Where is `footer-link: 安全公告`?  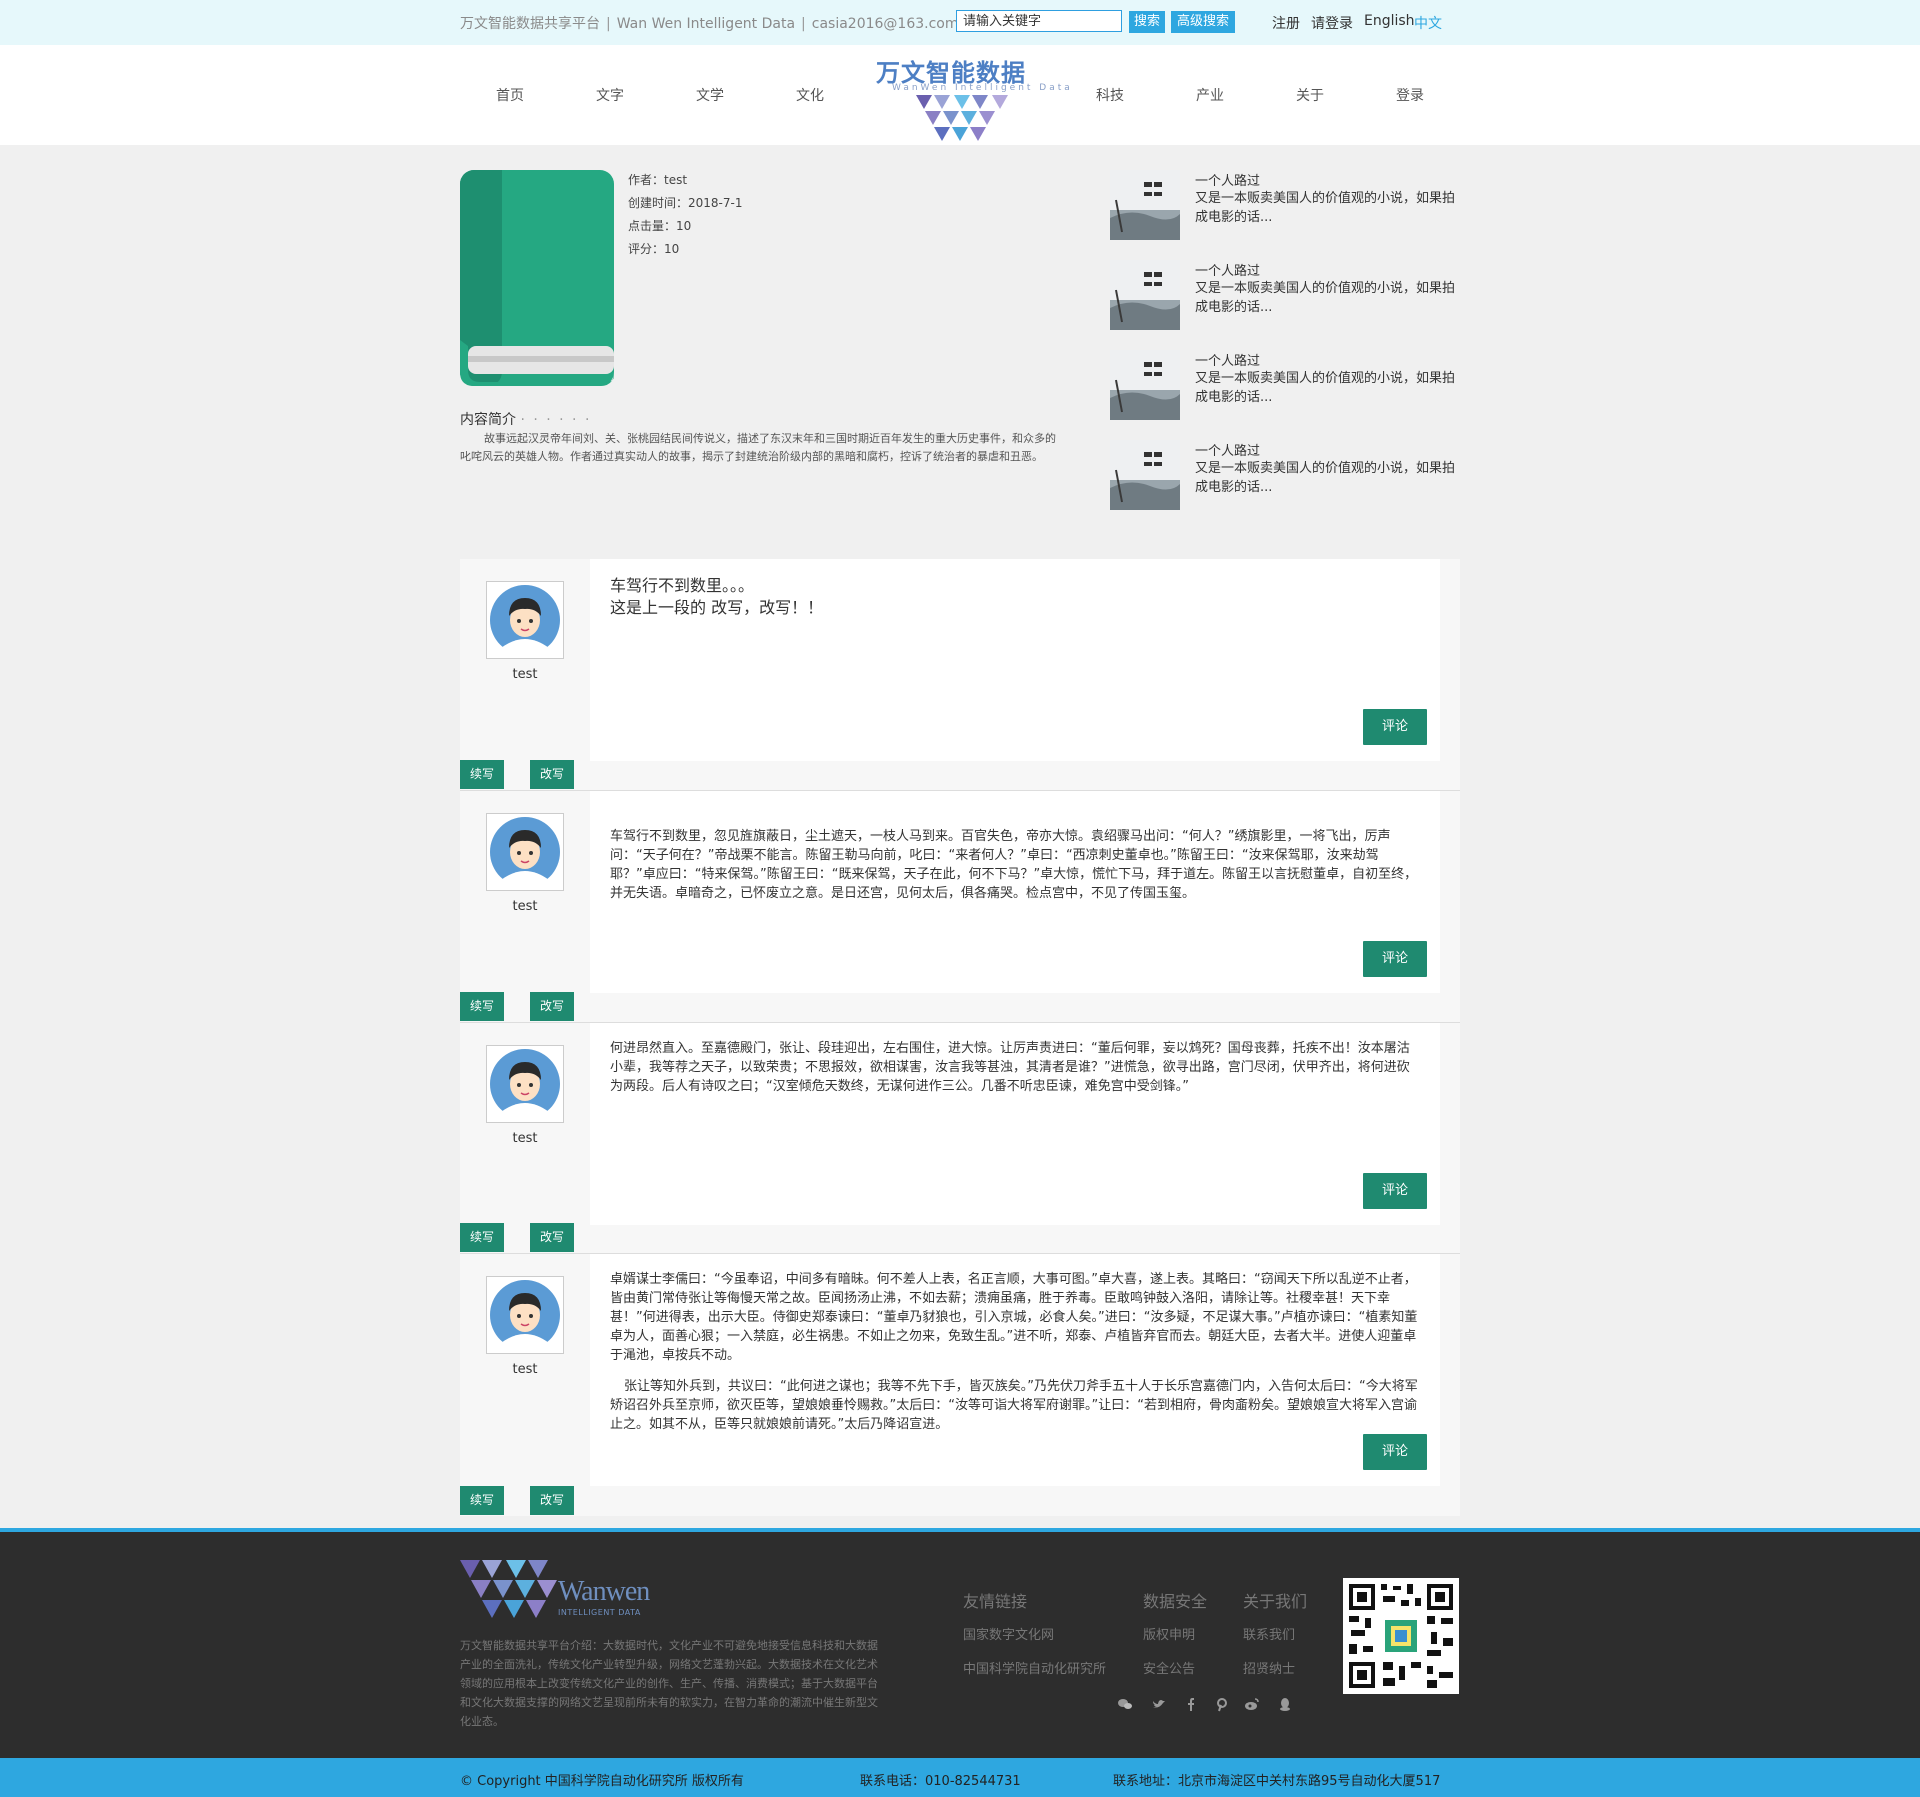 footer-link: 安全公告 is located at coordinates (1169, 1667).